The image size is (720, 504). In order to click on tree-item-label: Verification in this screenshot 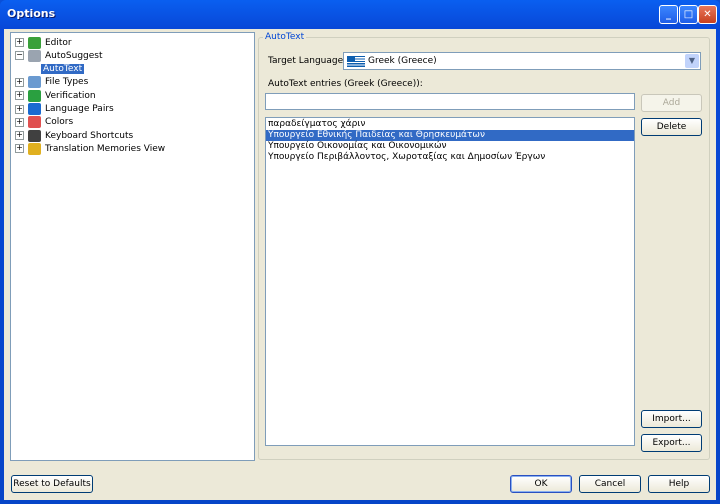, I will do `click(70, 95)`.